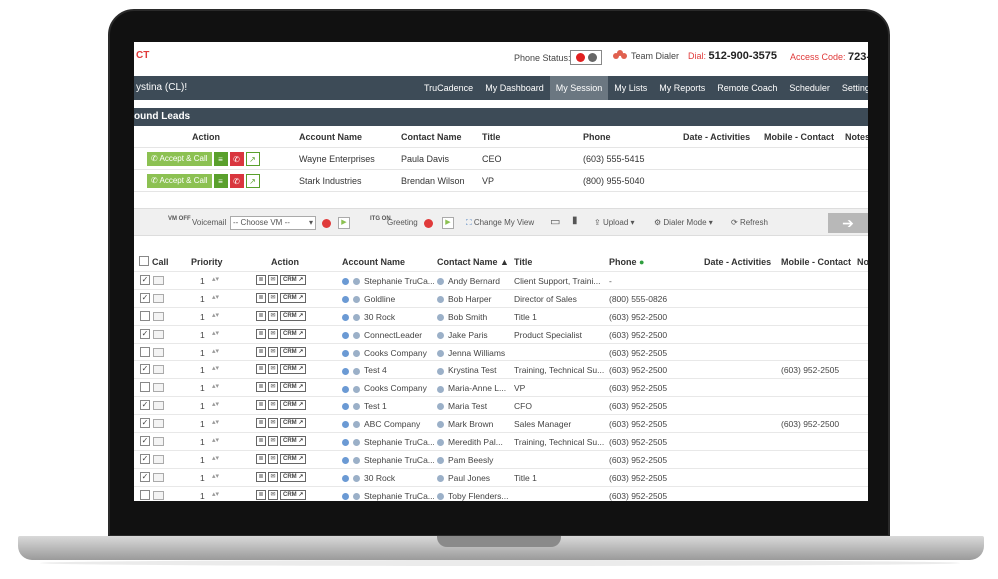  I want to click on list-header-mobile: Mobile - Contact, so click(816, 262).